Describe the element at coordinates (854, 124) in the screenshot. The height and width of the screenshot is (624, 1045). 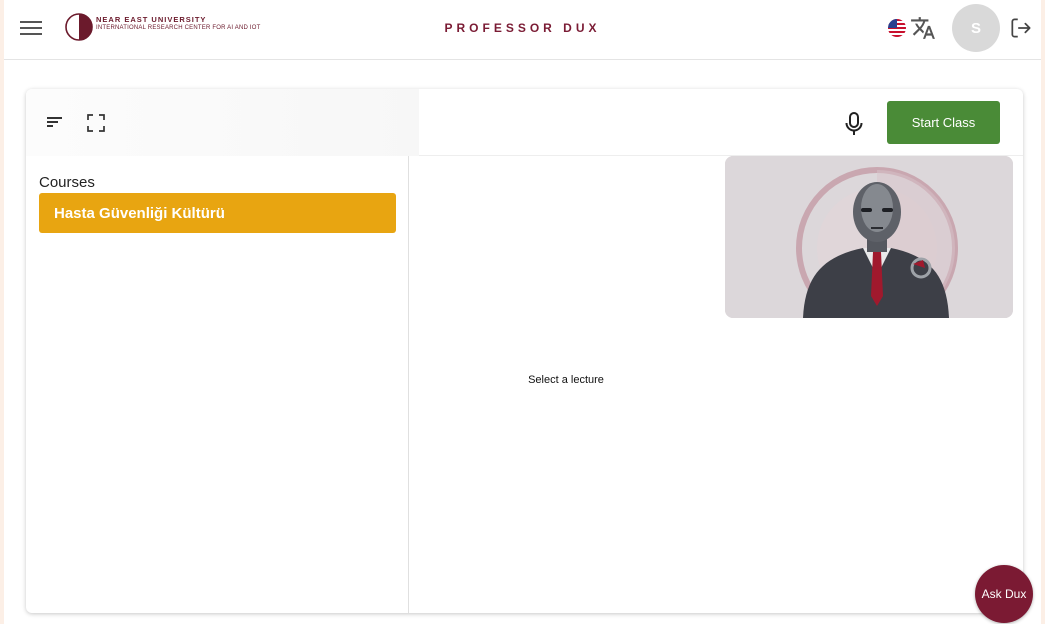
I see `microphone-icon` at that location.